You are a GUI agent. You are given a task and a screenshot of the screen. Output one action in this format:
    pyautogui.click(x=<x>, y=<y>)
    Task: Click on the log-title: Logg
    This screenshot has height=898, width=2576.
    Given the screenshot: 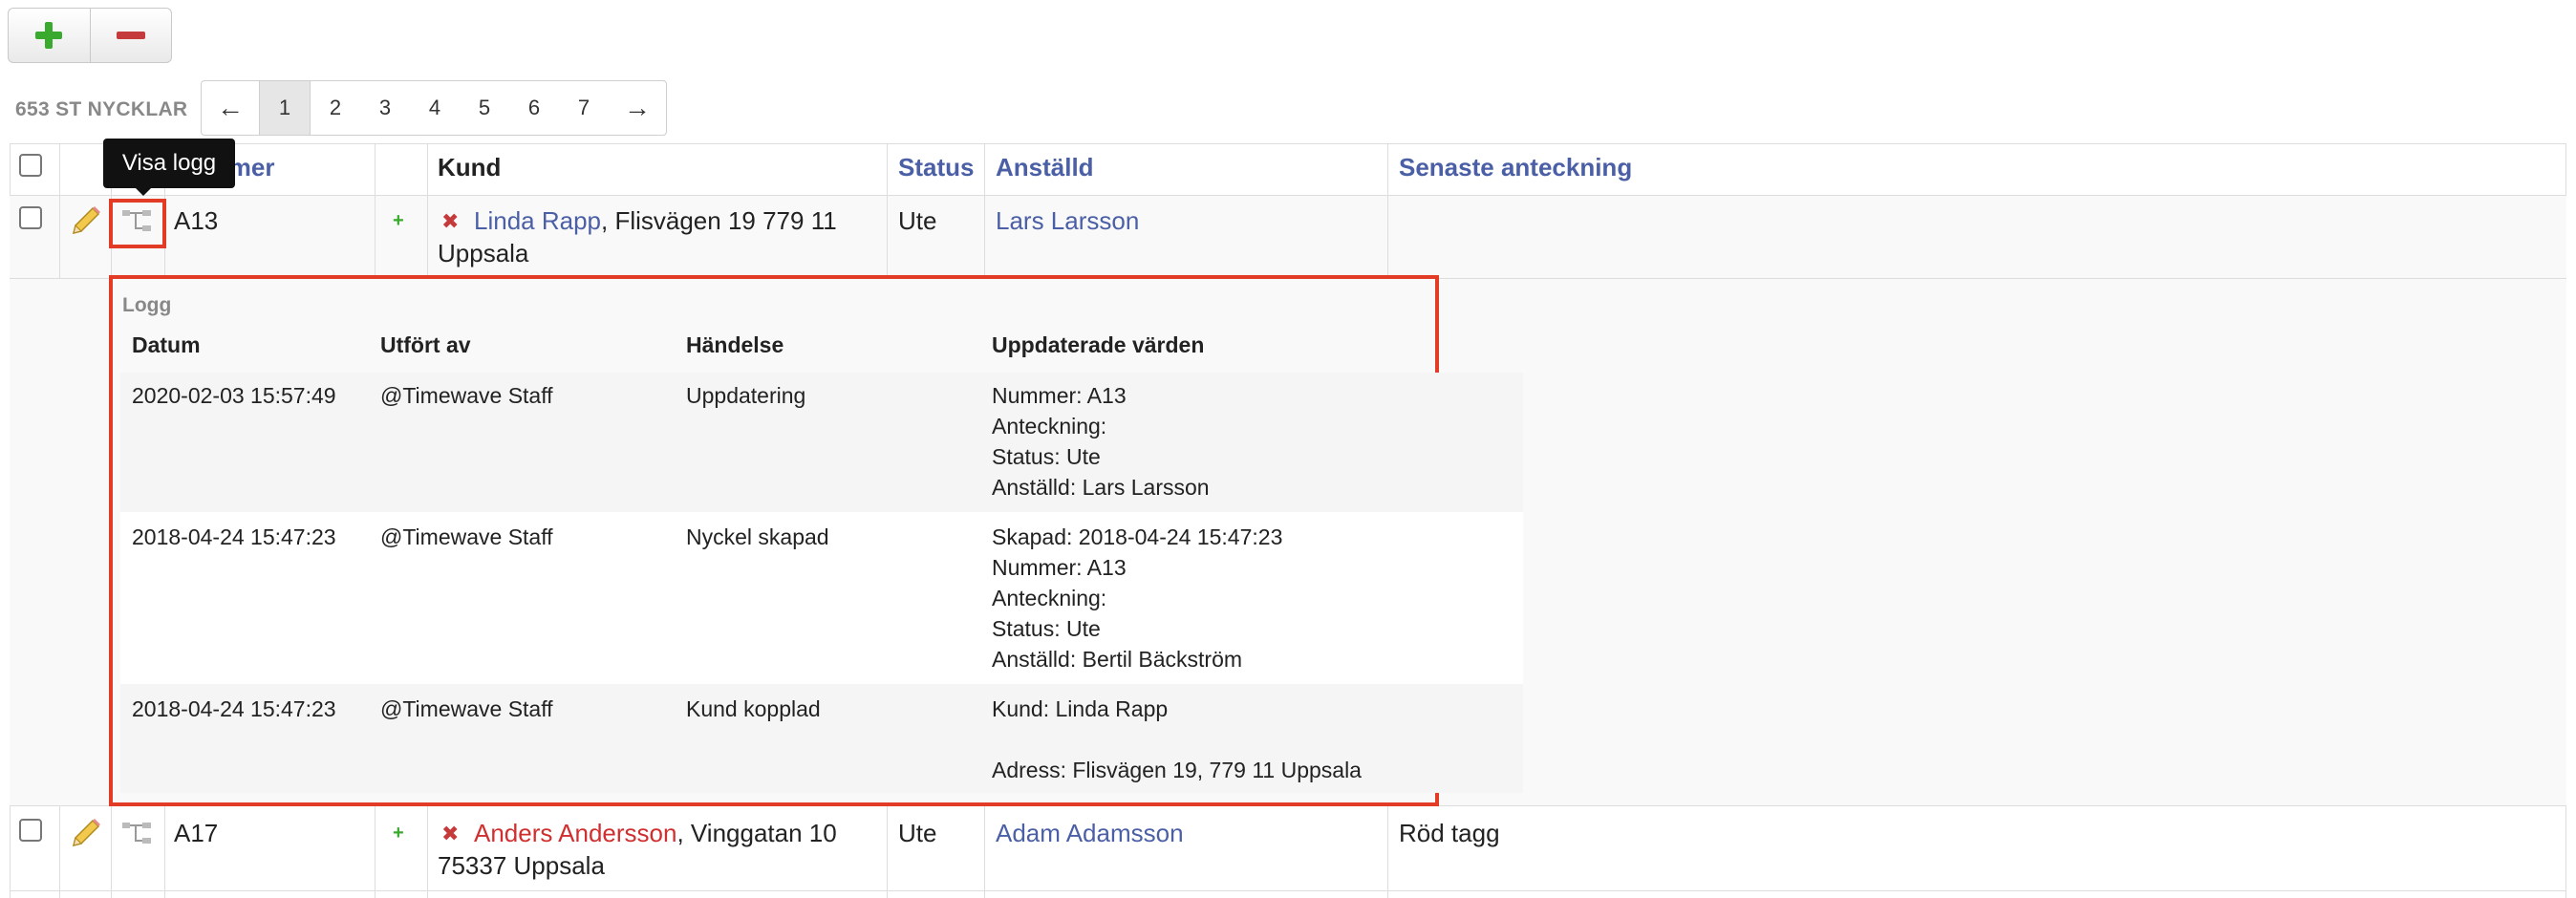 What is the action you would take?
    pyautogui.click(x=147, y=305)
    